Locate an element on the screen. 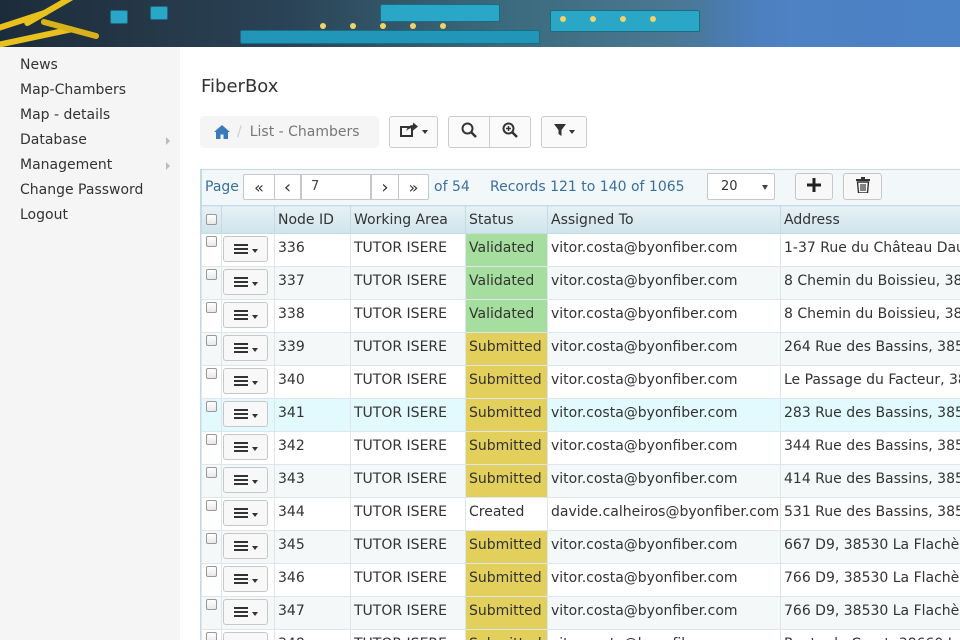 The image size is (960, 640). node-id-cell: 346 is located at coordinates (312, 580).